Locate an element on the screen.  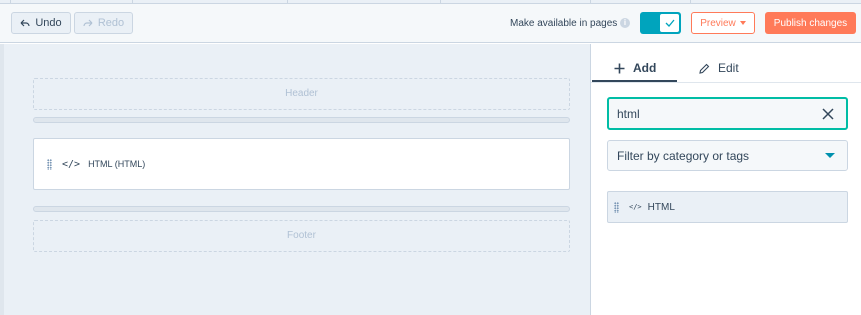
footer-label: Footer is located at coordinates (301, 235).